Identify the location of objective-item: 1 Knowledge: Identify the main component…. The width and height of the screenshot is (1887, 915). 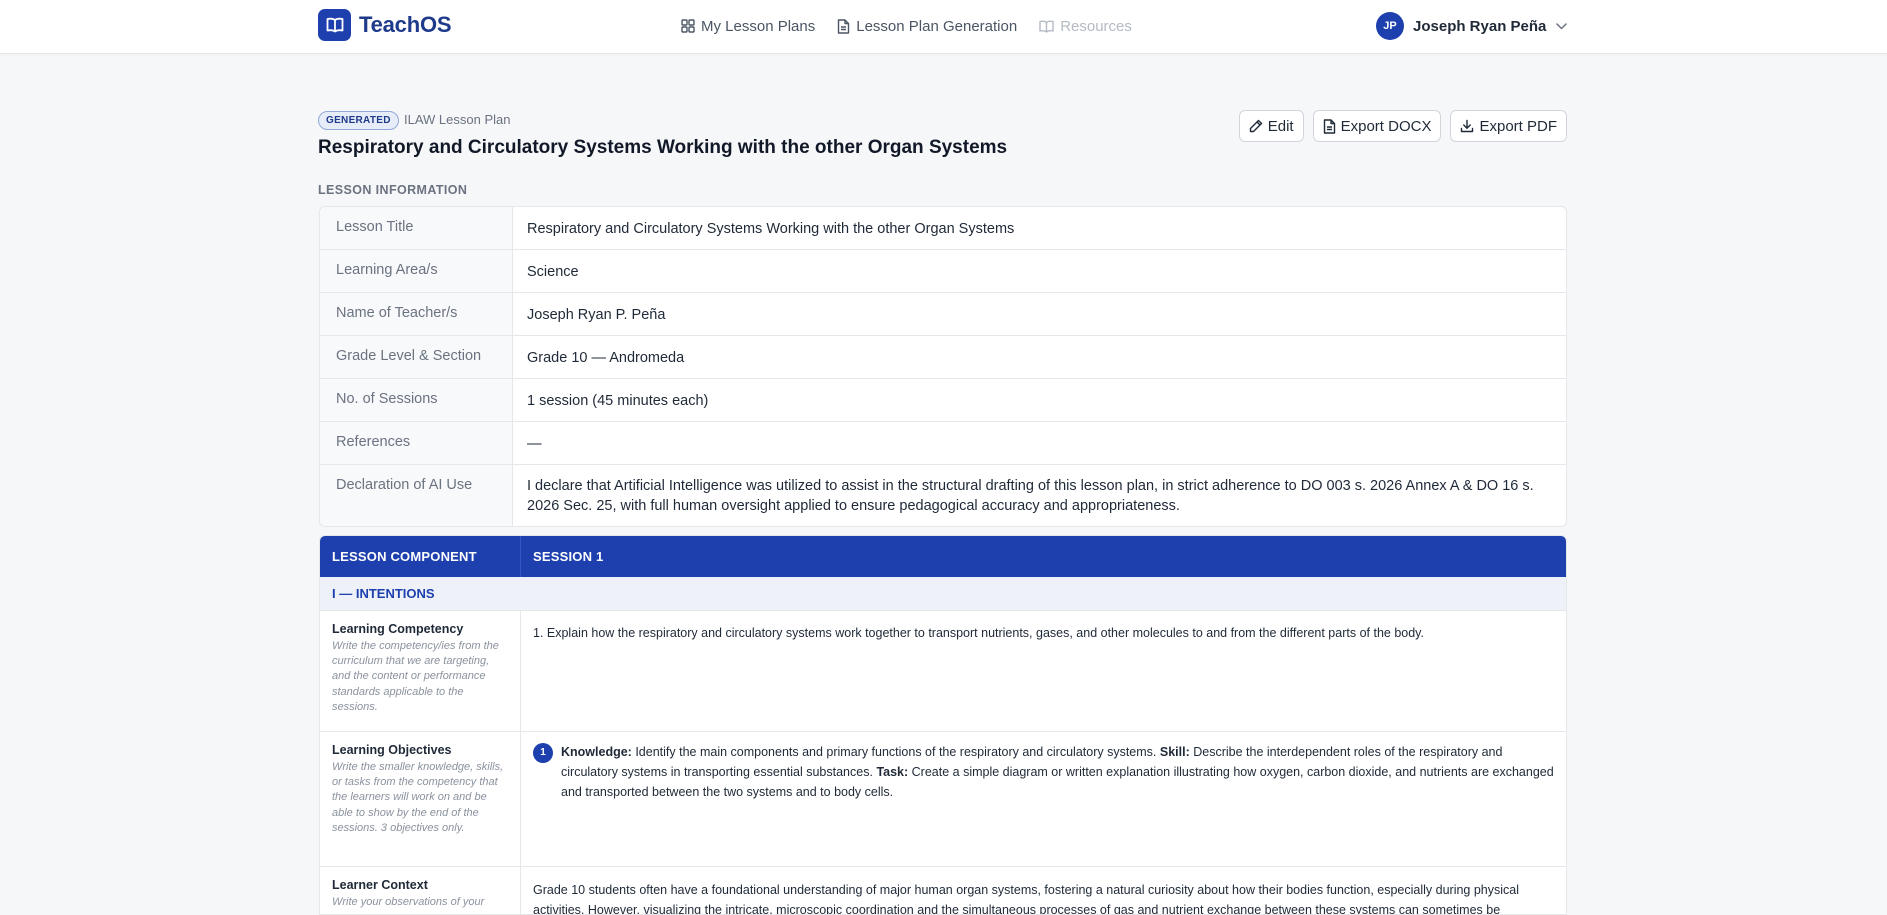
(1043, 772).